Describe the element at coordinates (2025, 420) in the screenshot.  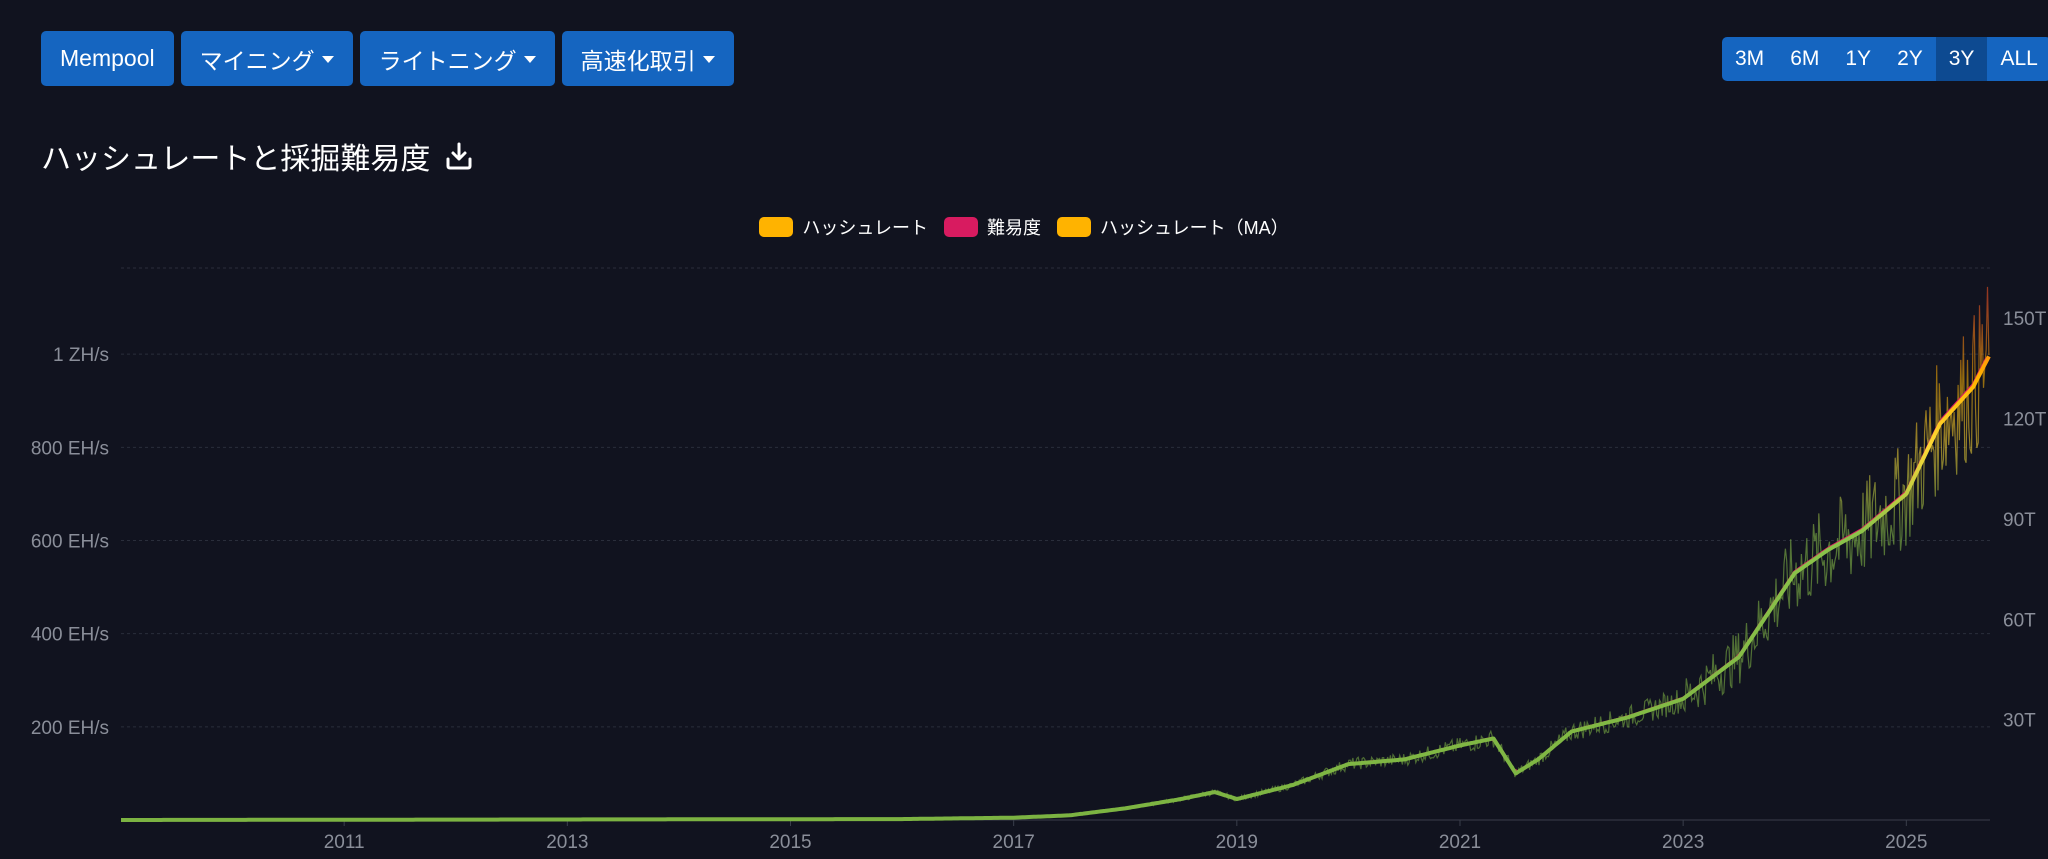
I see `y-right-tick-label: 120T` at that location.